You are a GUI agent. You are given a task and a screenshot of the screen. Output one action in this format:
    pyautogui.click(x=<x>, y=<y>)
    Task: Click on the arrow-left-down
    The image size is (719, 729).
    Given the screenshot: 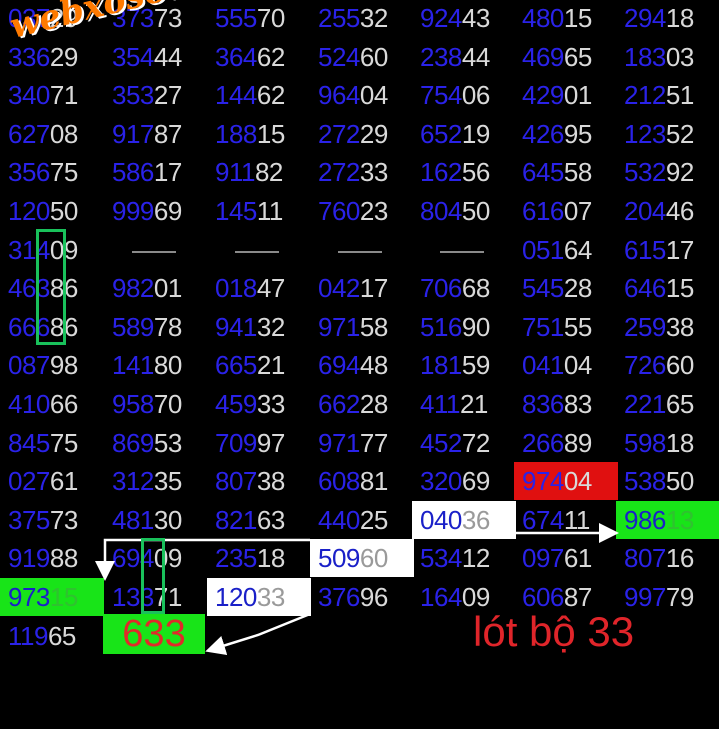 What is the action you would take?
    pyautogui.click(x=202, y=559)
    